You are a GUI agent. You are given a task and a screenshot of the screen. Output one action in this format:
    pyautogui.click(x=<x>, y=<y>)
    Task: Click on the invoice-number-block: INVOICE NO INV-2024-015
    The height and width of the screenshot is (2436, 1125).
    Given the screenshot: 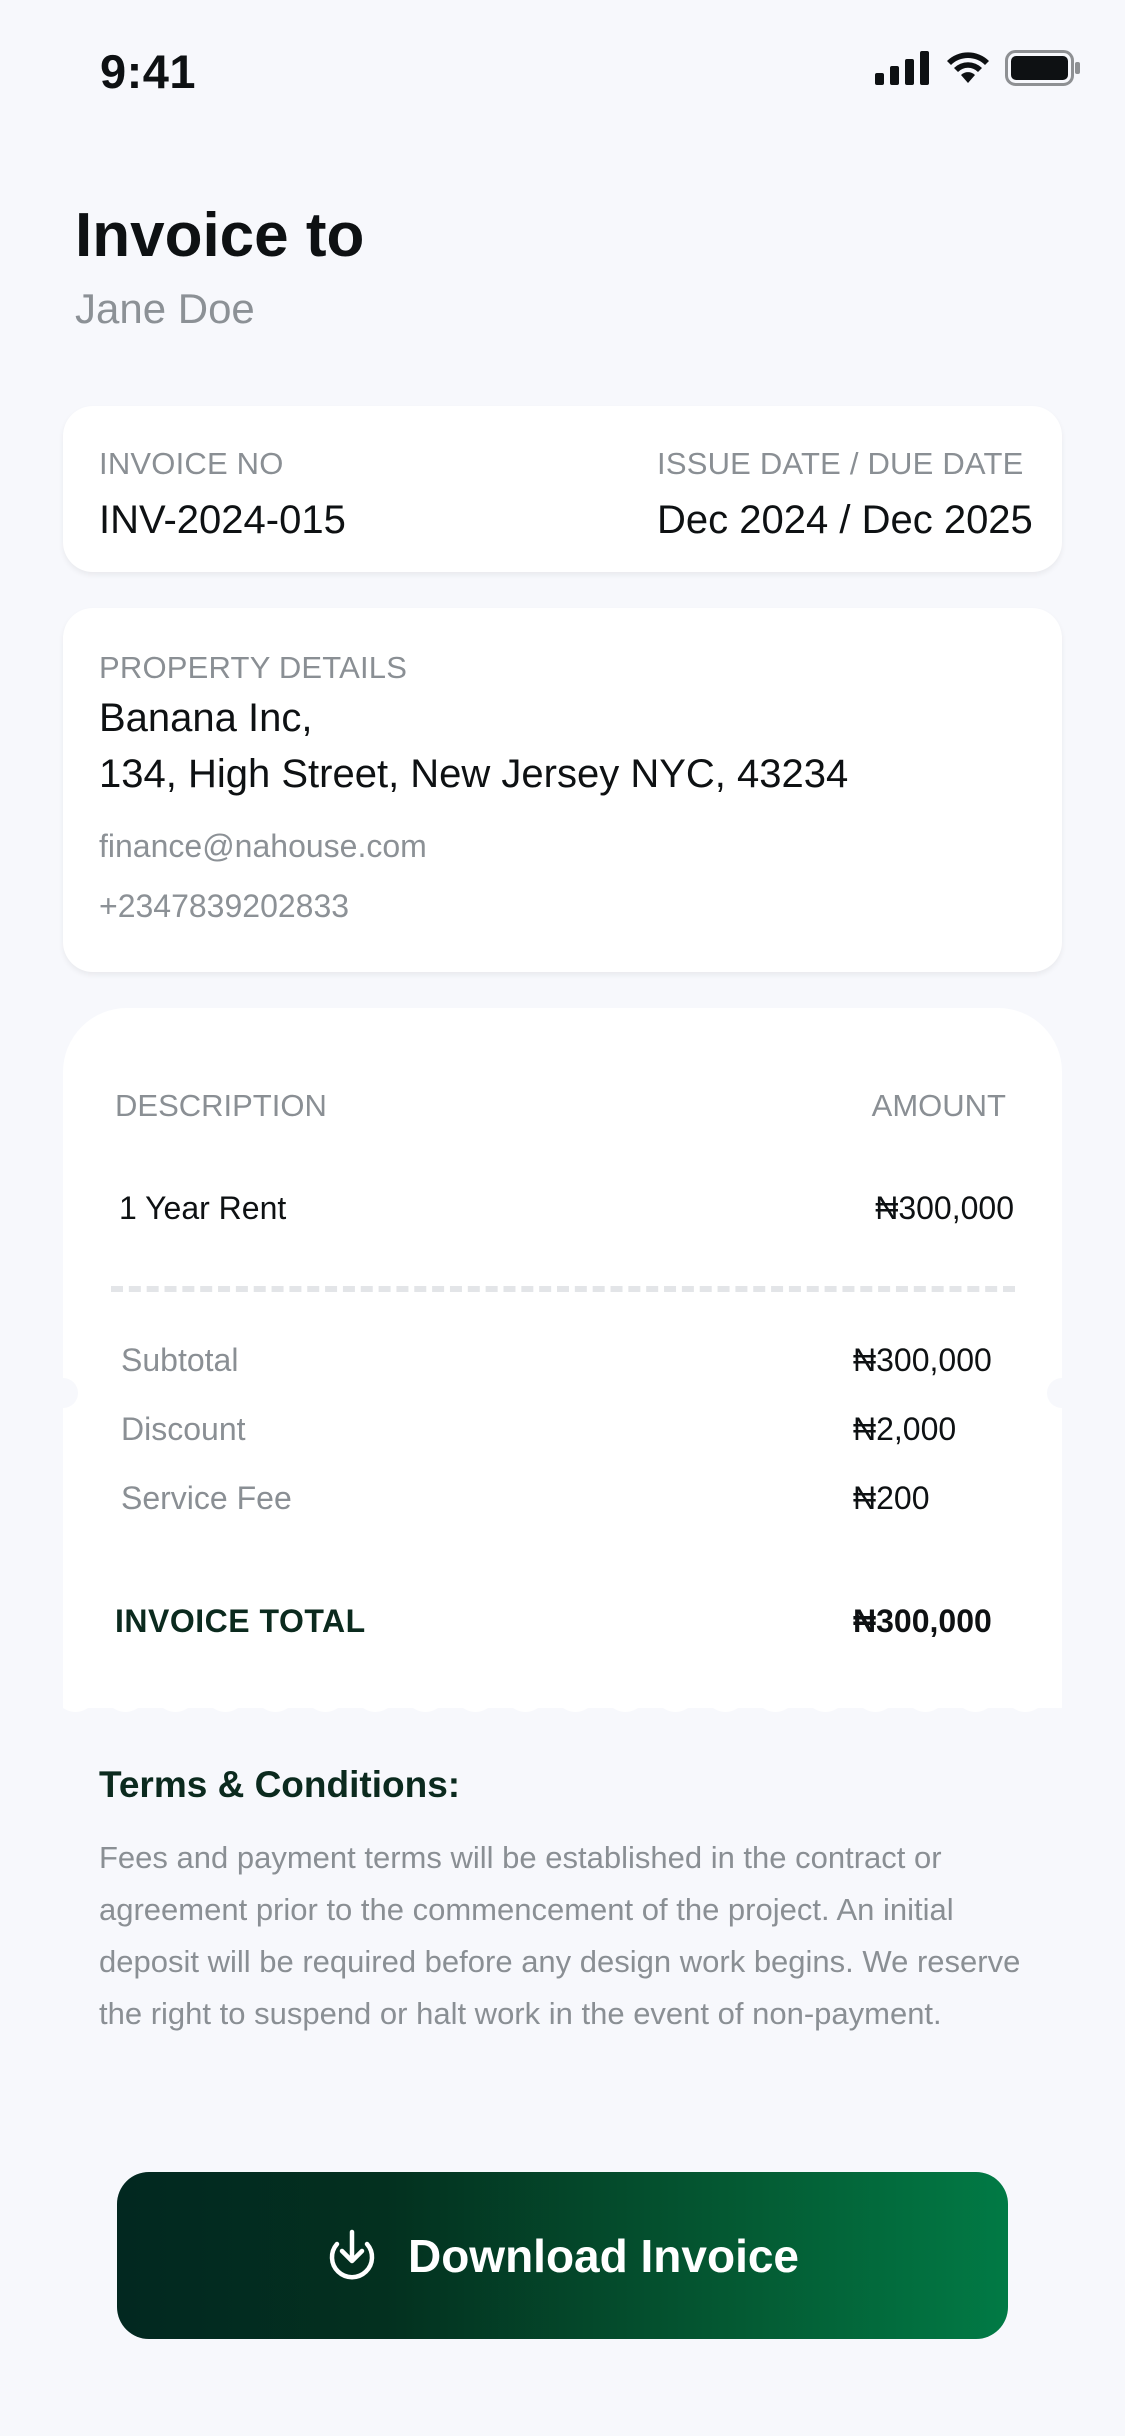 What is the action you would take?
    pyautogui.click(x=222, y=494)
    